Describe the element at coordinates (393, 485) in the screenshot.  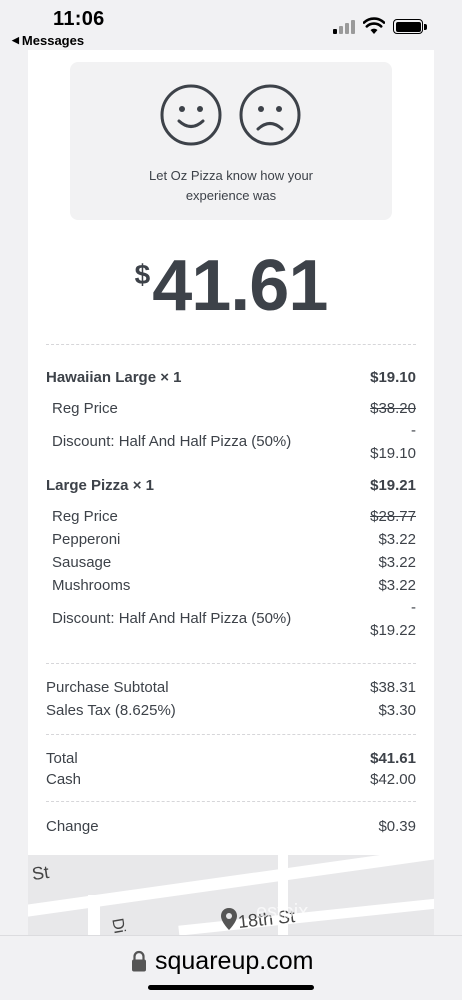
I see `item-price: $19.21` at that location.